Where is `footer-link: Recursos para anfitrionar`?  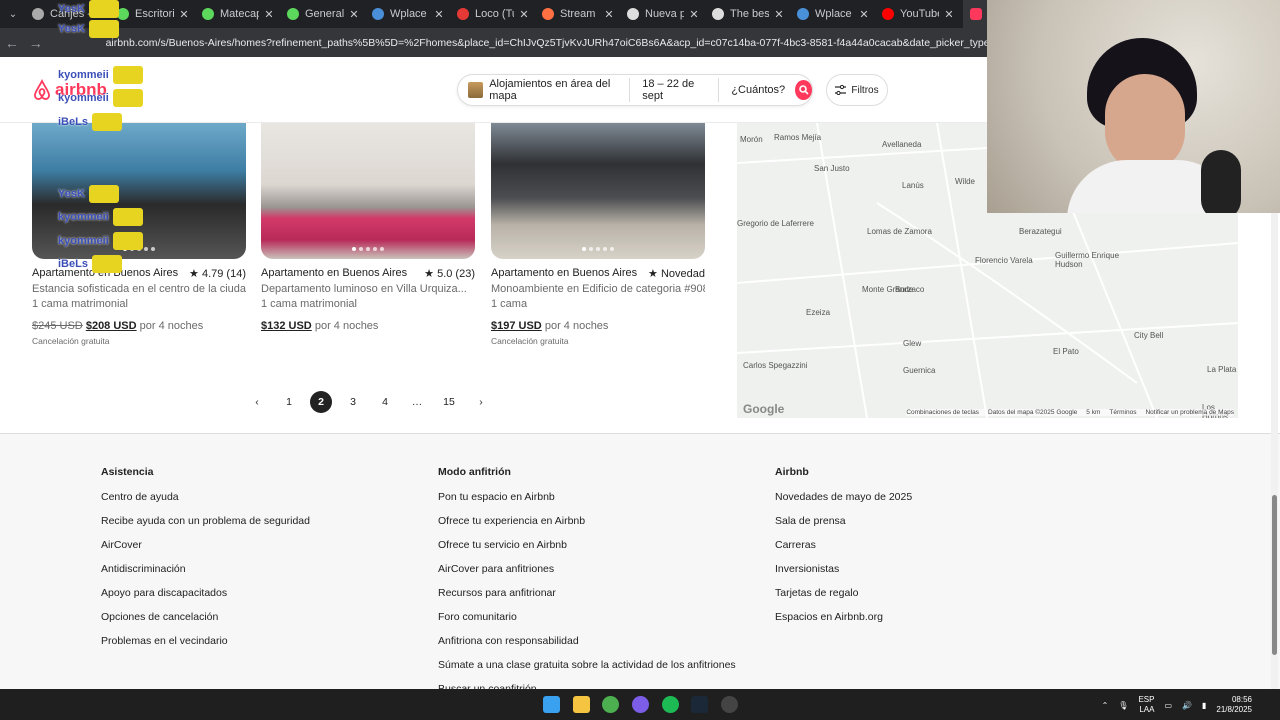 footer-link: Recursos para anfitrionar is located at coordinates (587, 595).